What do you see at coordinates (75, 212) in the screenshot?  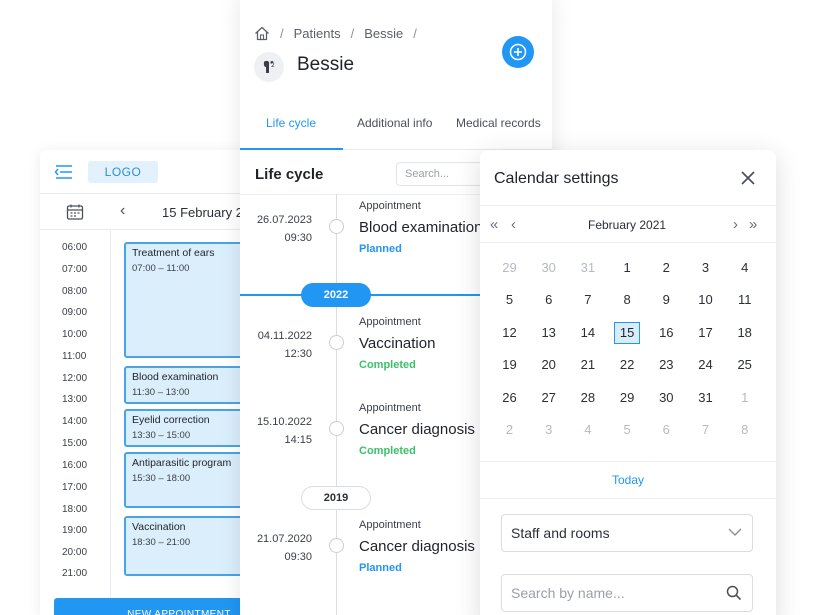 I see `calendar-icon` at bounding box center [75, 212].